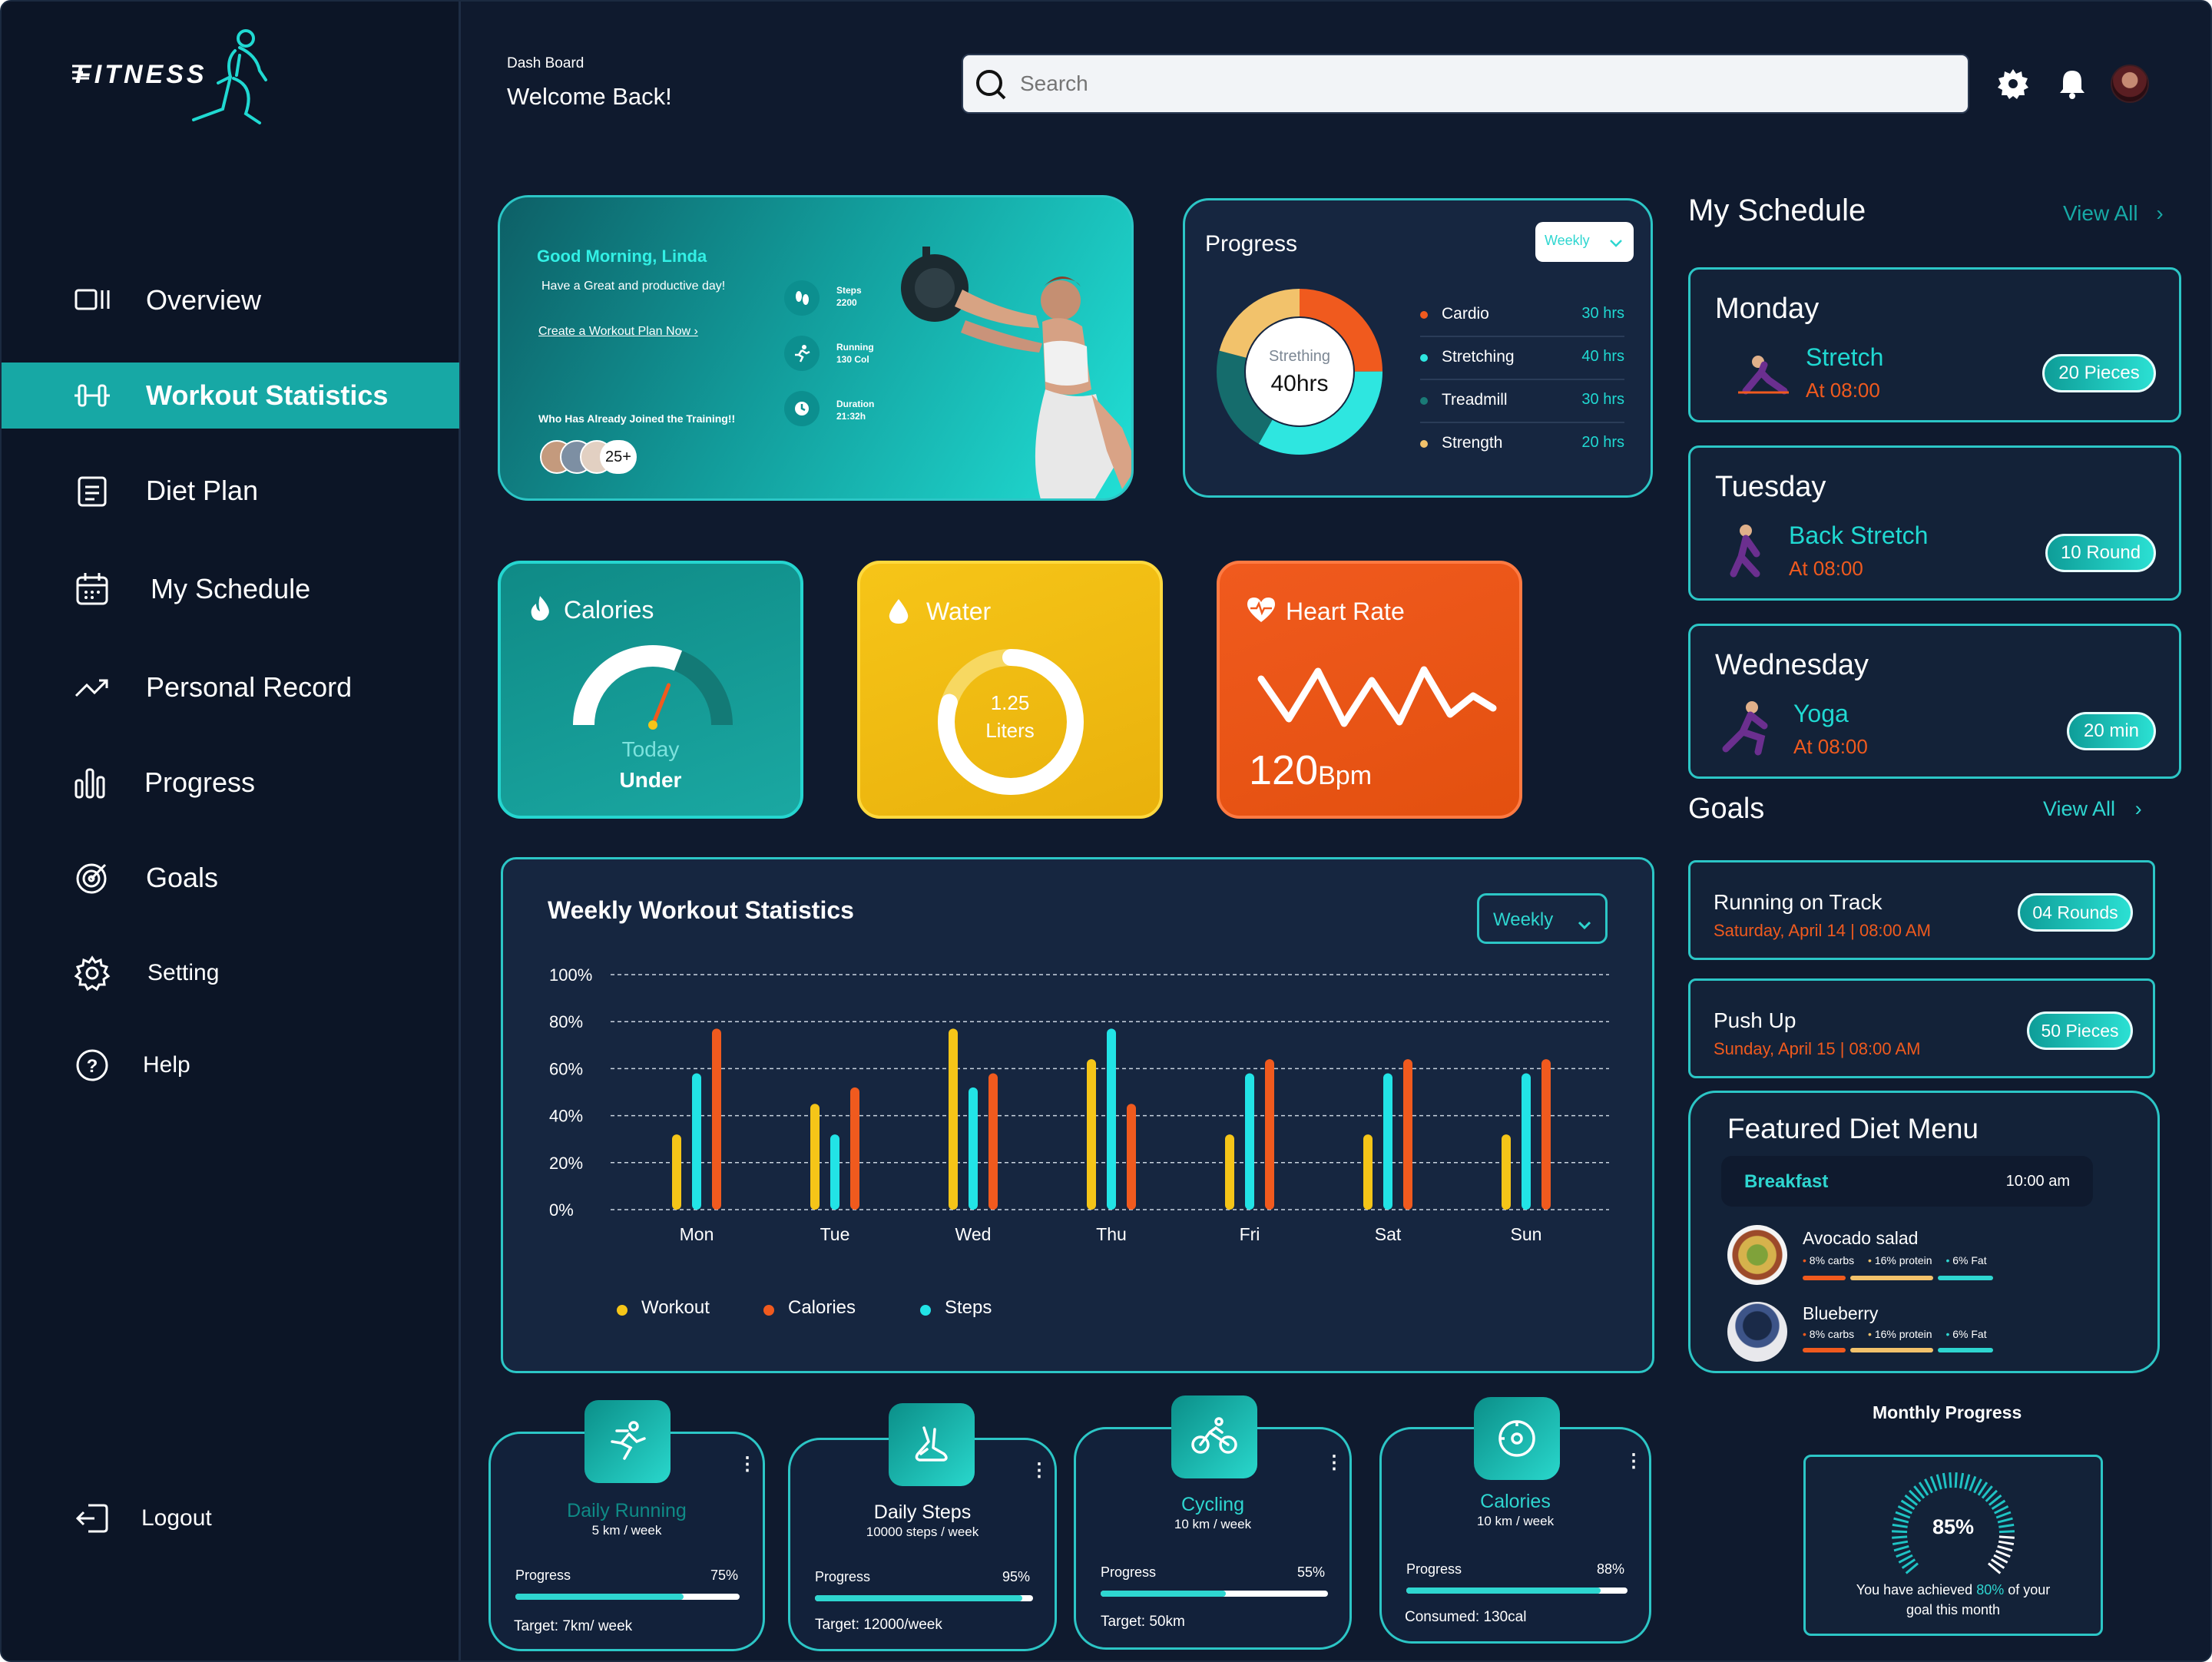 The height and width of the screenshot is (1662, 2212). Describe the element at coordinates (1744, 730) in the screenshot. I see `yoga-pose-image` at that location.